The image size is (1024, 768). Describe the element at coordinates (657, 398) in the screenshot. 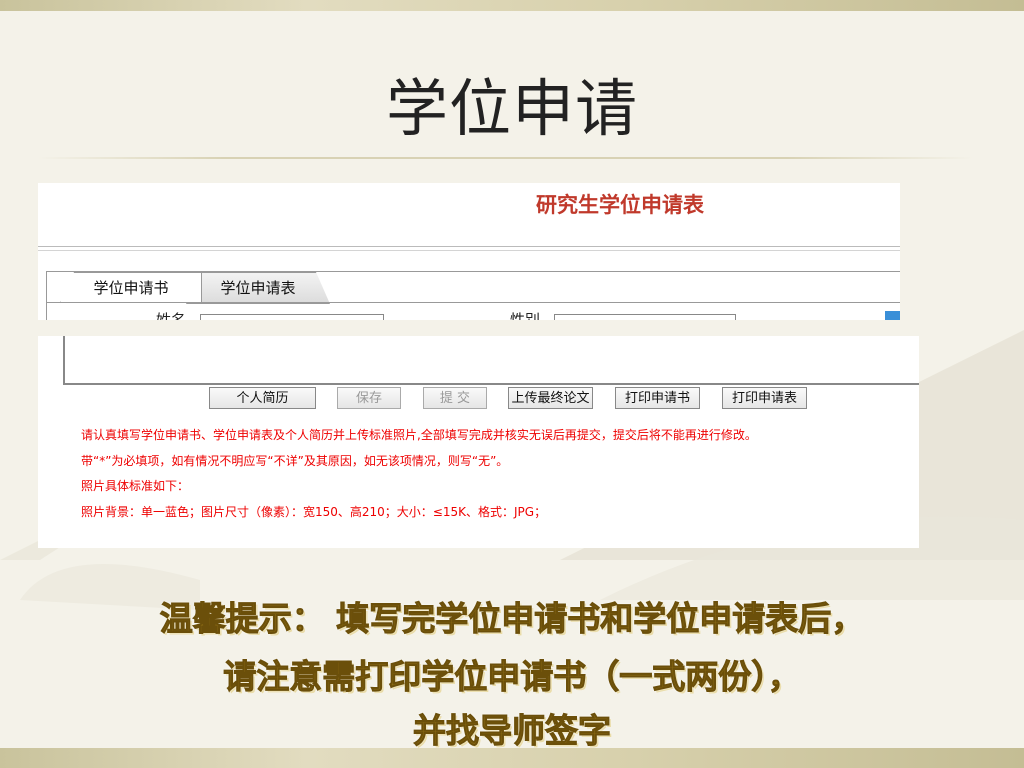

I see `print-application-letter-button: 打印申请书` at that location.